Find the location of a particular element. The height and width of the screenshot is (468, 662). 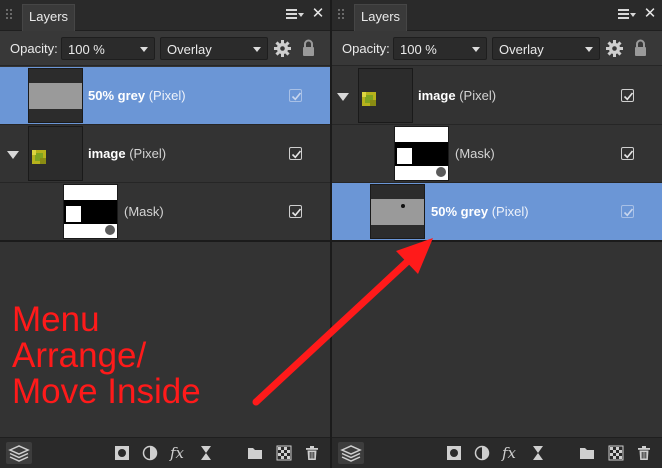

annotation-arrow is located at coordinates (342, 322).